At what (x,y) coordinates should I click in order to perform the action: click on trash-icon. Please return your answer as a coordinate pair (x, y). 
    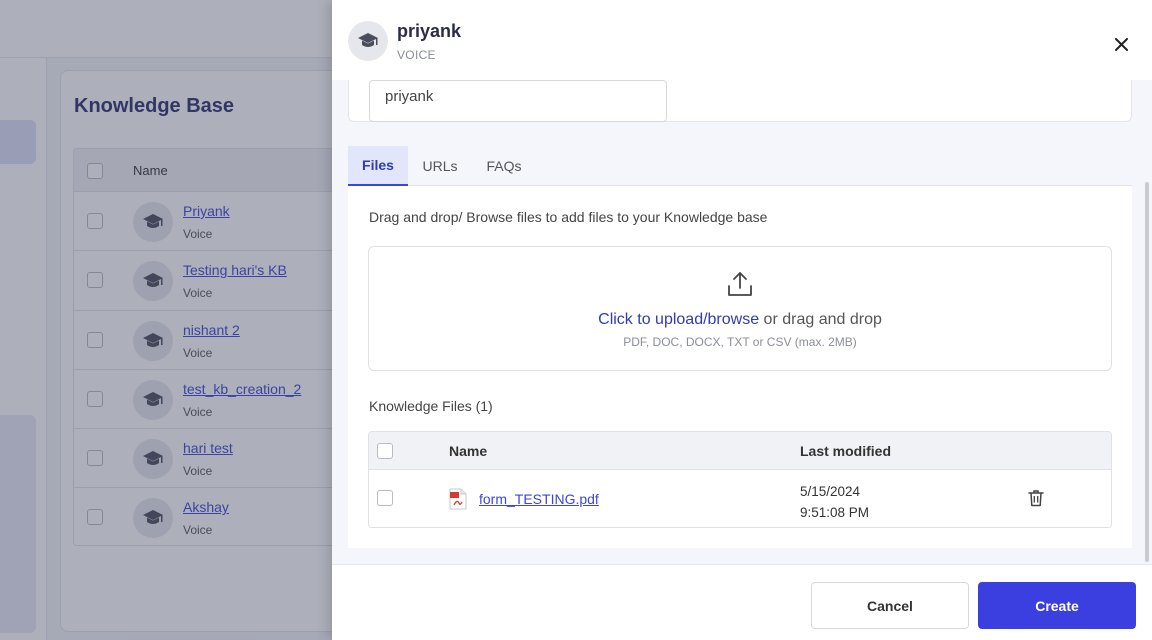
    Looking at the image, I should click on (1036, 500).